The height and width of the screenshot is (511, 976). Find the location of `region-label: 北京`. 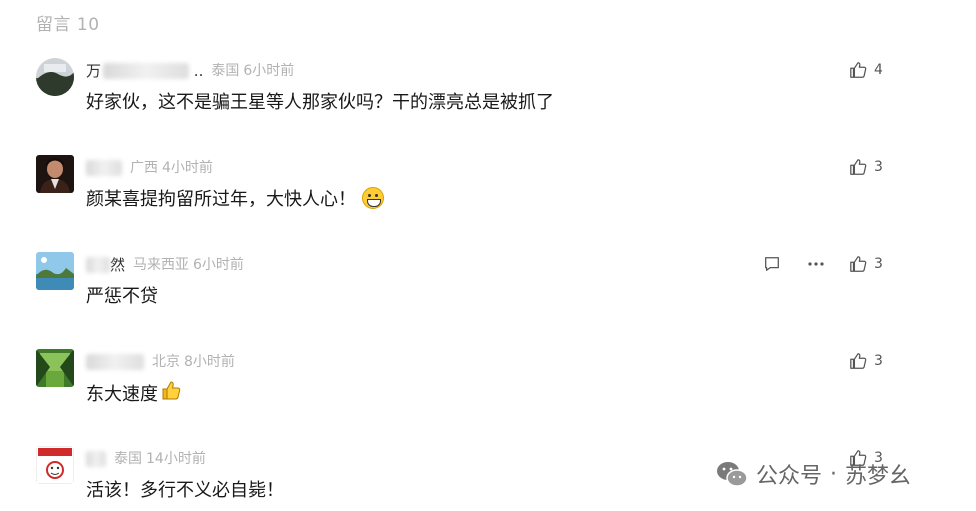

region-label: 北京 is located at coordinates (166, 362).